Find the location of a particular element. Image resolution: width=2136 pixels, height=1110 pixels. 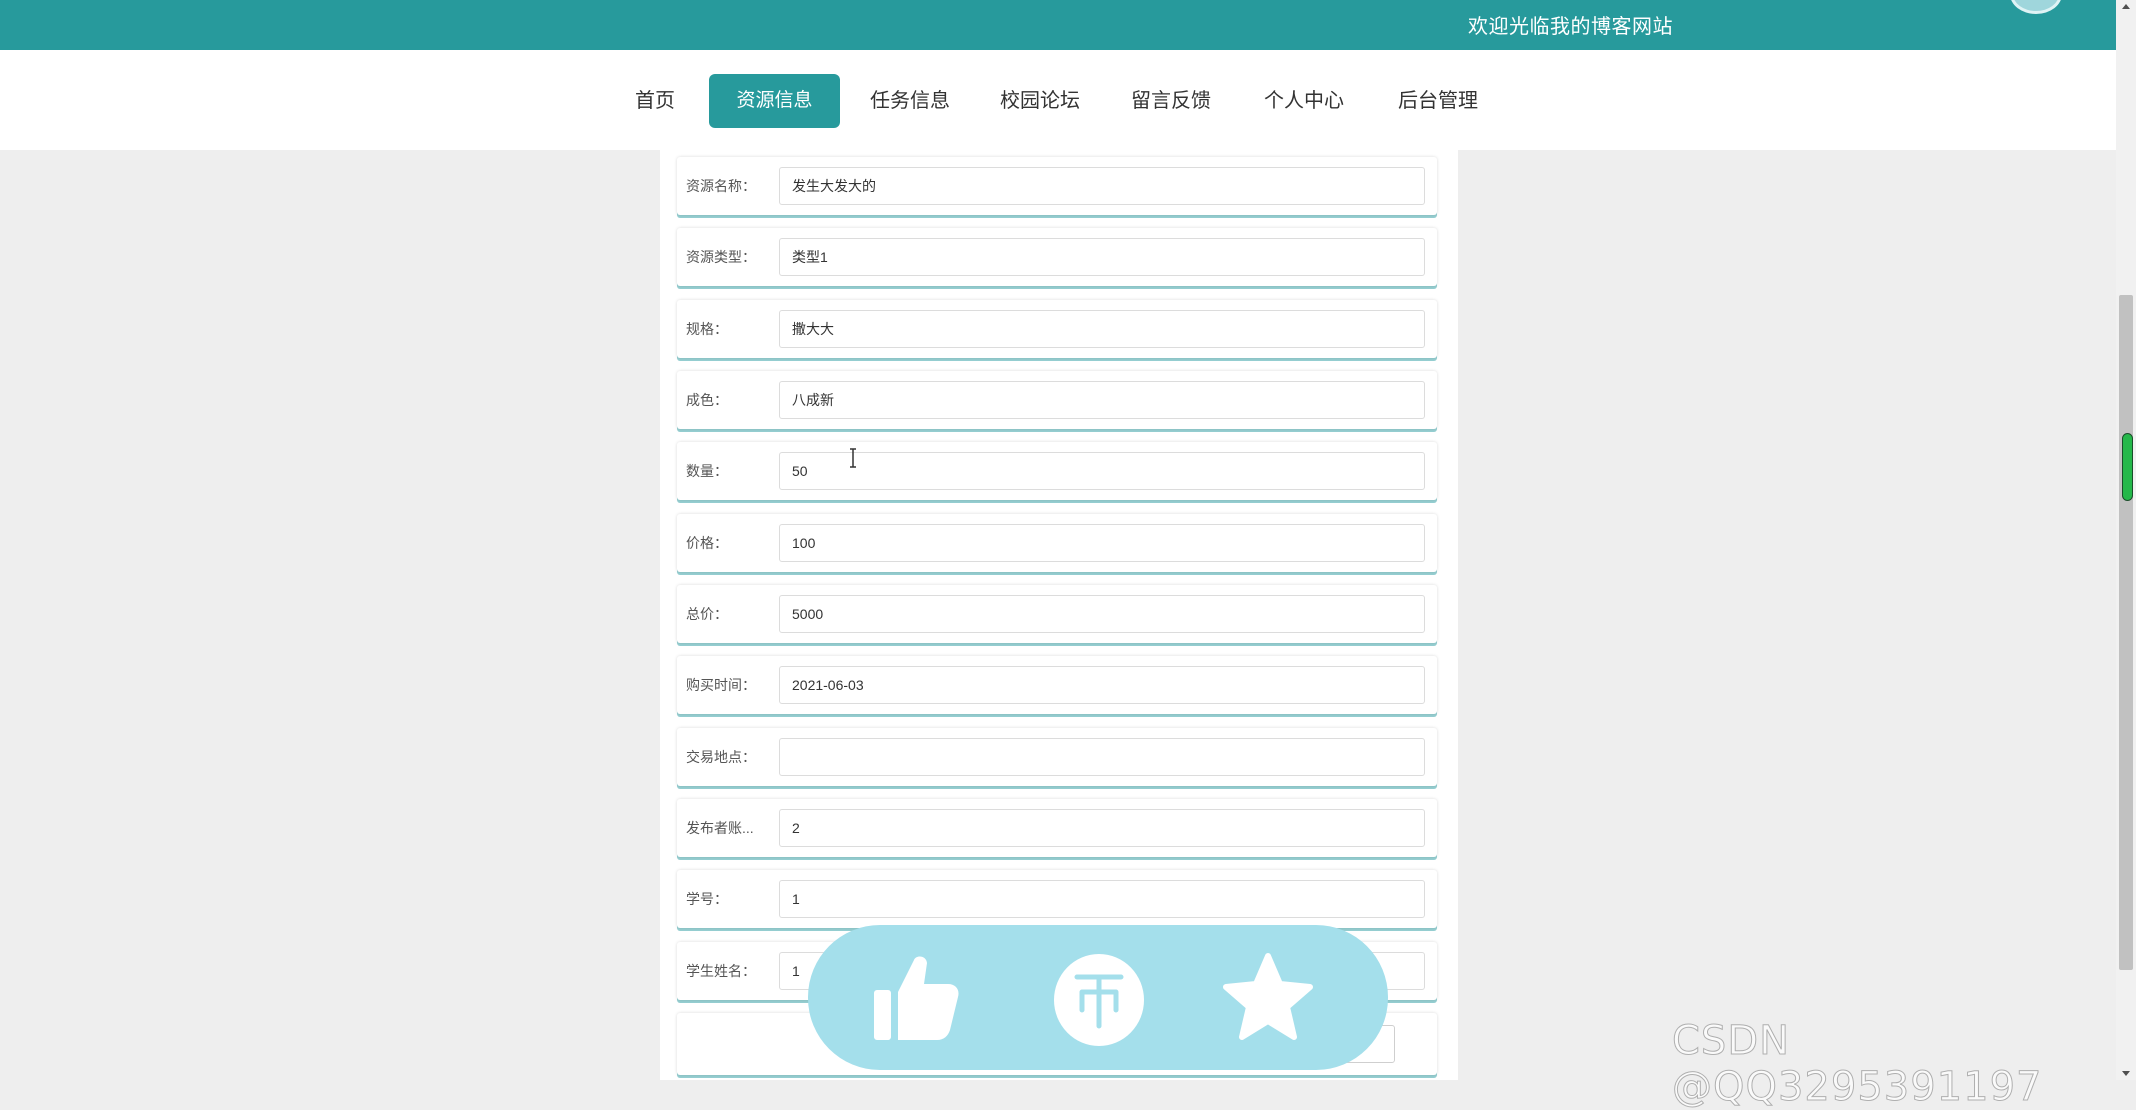

nav-item-home: 首页 is located at coordinates (655, 101).